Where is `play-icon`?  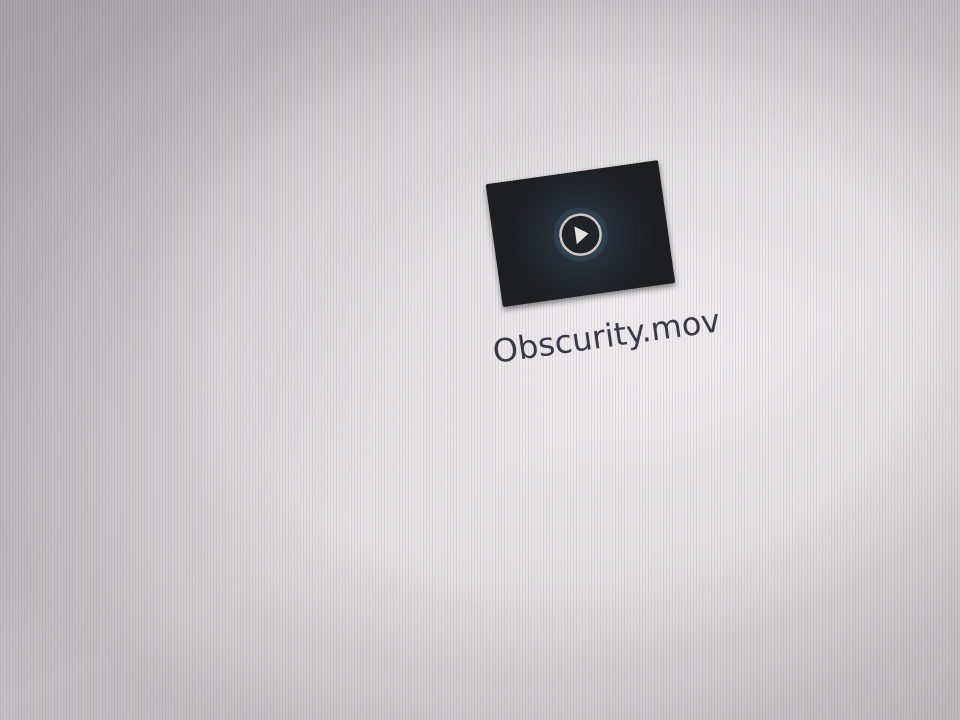 play-icon is located at coordinates (580, 234).